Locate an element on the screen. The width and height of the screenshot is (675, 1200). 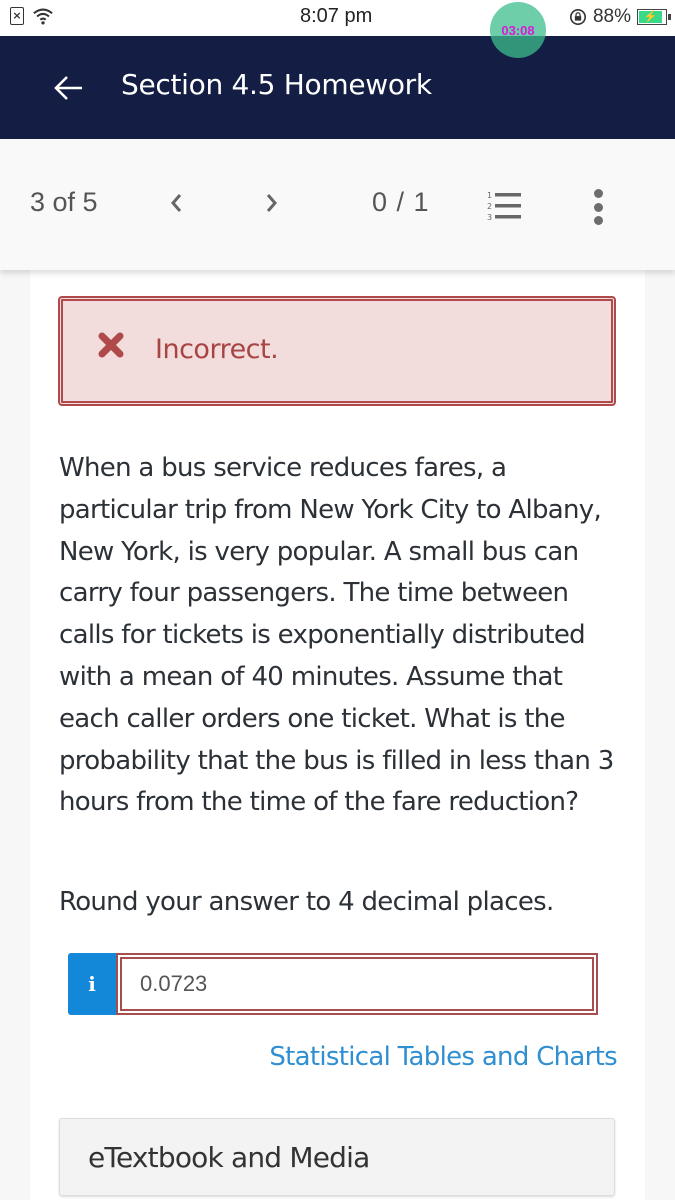
status-bar: × 8:07 pm 88% ⚡ is located at coordinates (337, 18).